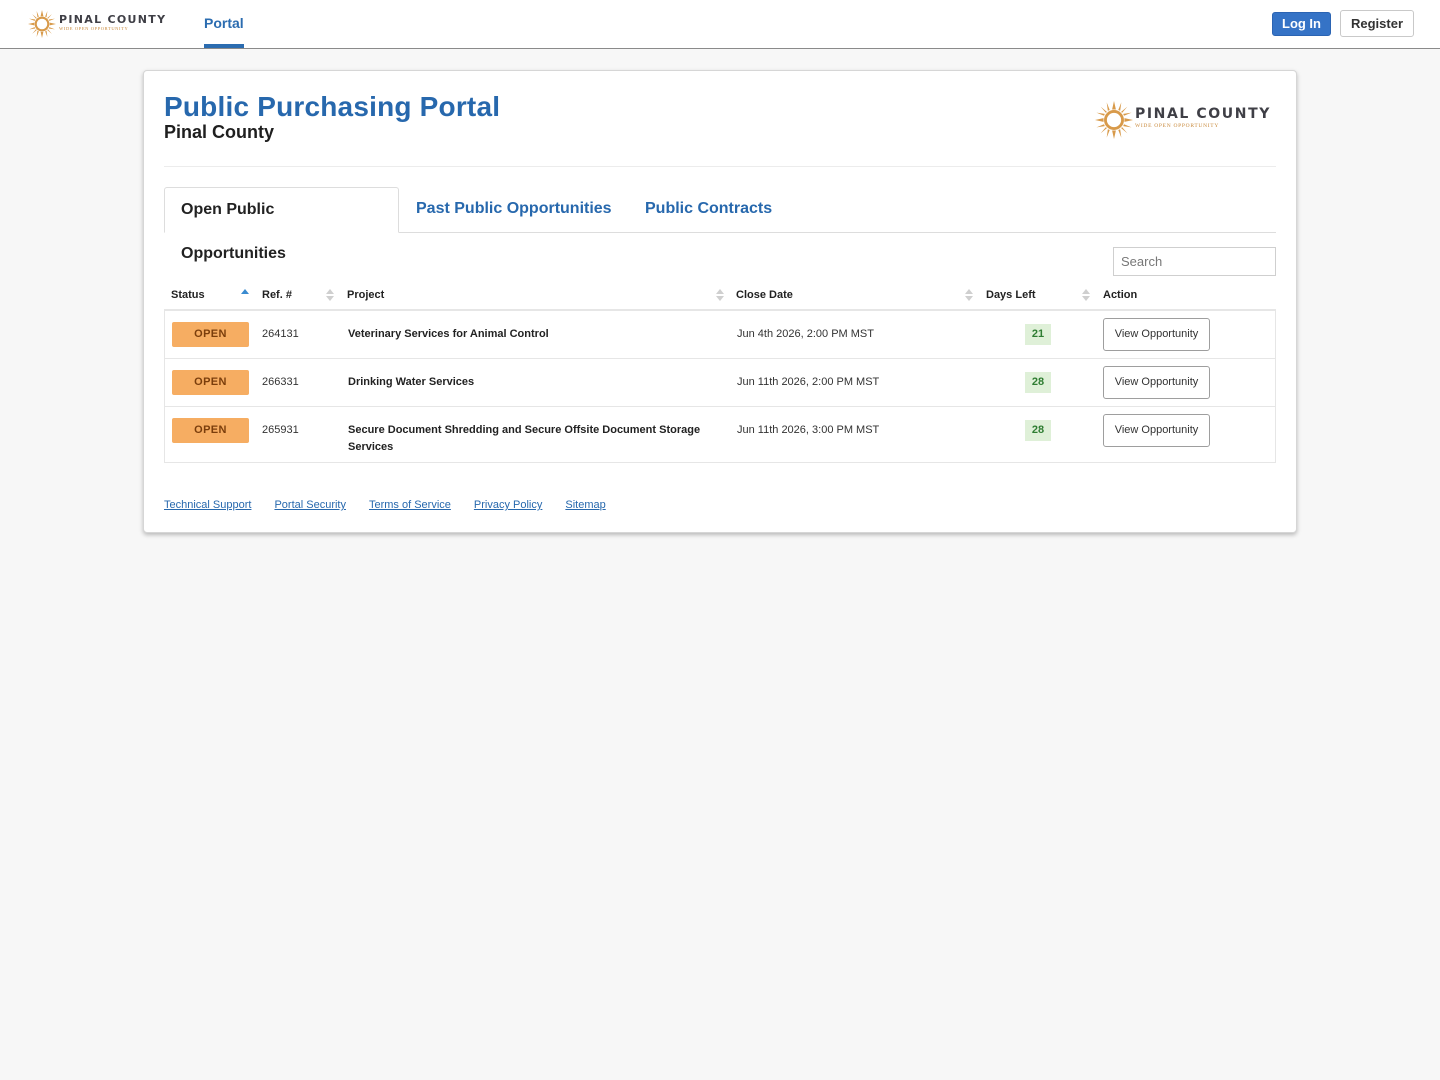 This screenshot has height=1080, width=1440. Describe the element at coordinates (1177, 126) in the screenshot. I see `card-logo-tagline: WIDE OPEN OPPORTUNITY` at that location.